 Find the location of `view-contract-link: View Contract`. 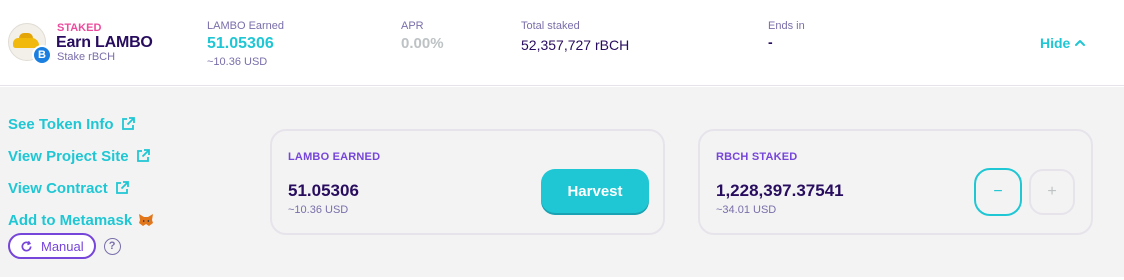

view-contract-link: View Contract is located at coordinates (81, 188).